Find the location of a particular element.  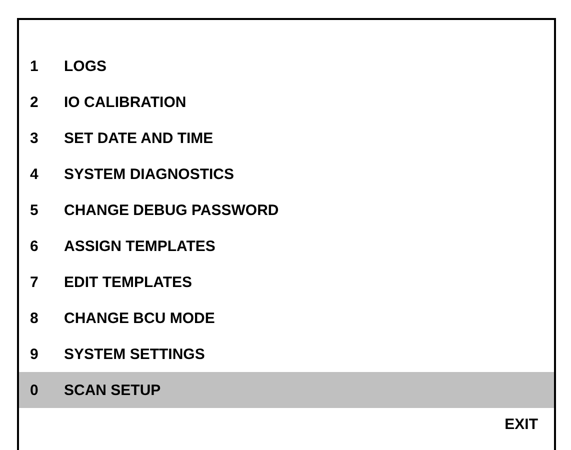

menu-item: 4 SYSTEM DIAGNOSTICS is located at coordinates (286, 174).